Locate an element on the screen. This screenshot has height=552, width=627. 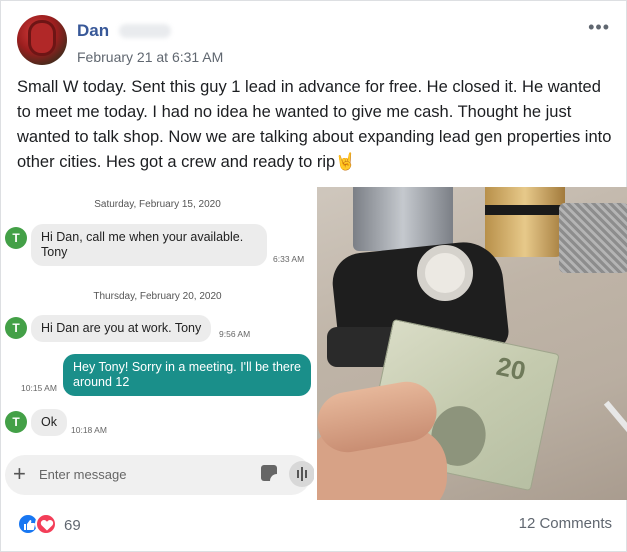
post-footer: 69 12 Comments is located at coordinates (314, 524).